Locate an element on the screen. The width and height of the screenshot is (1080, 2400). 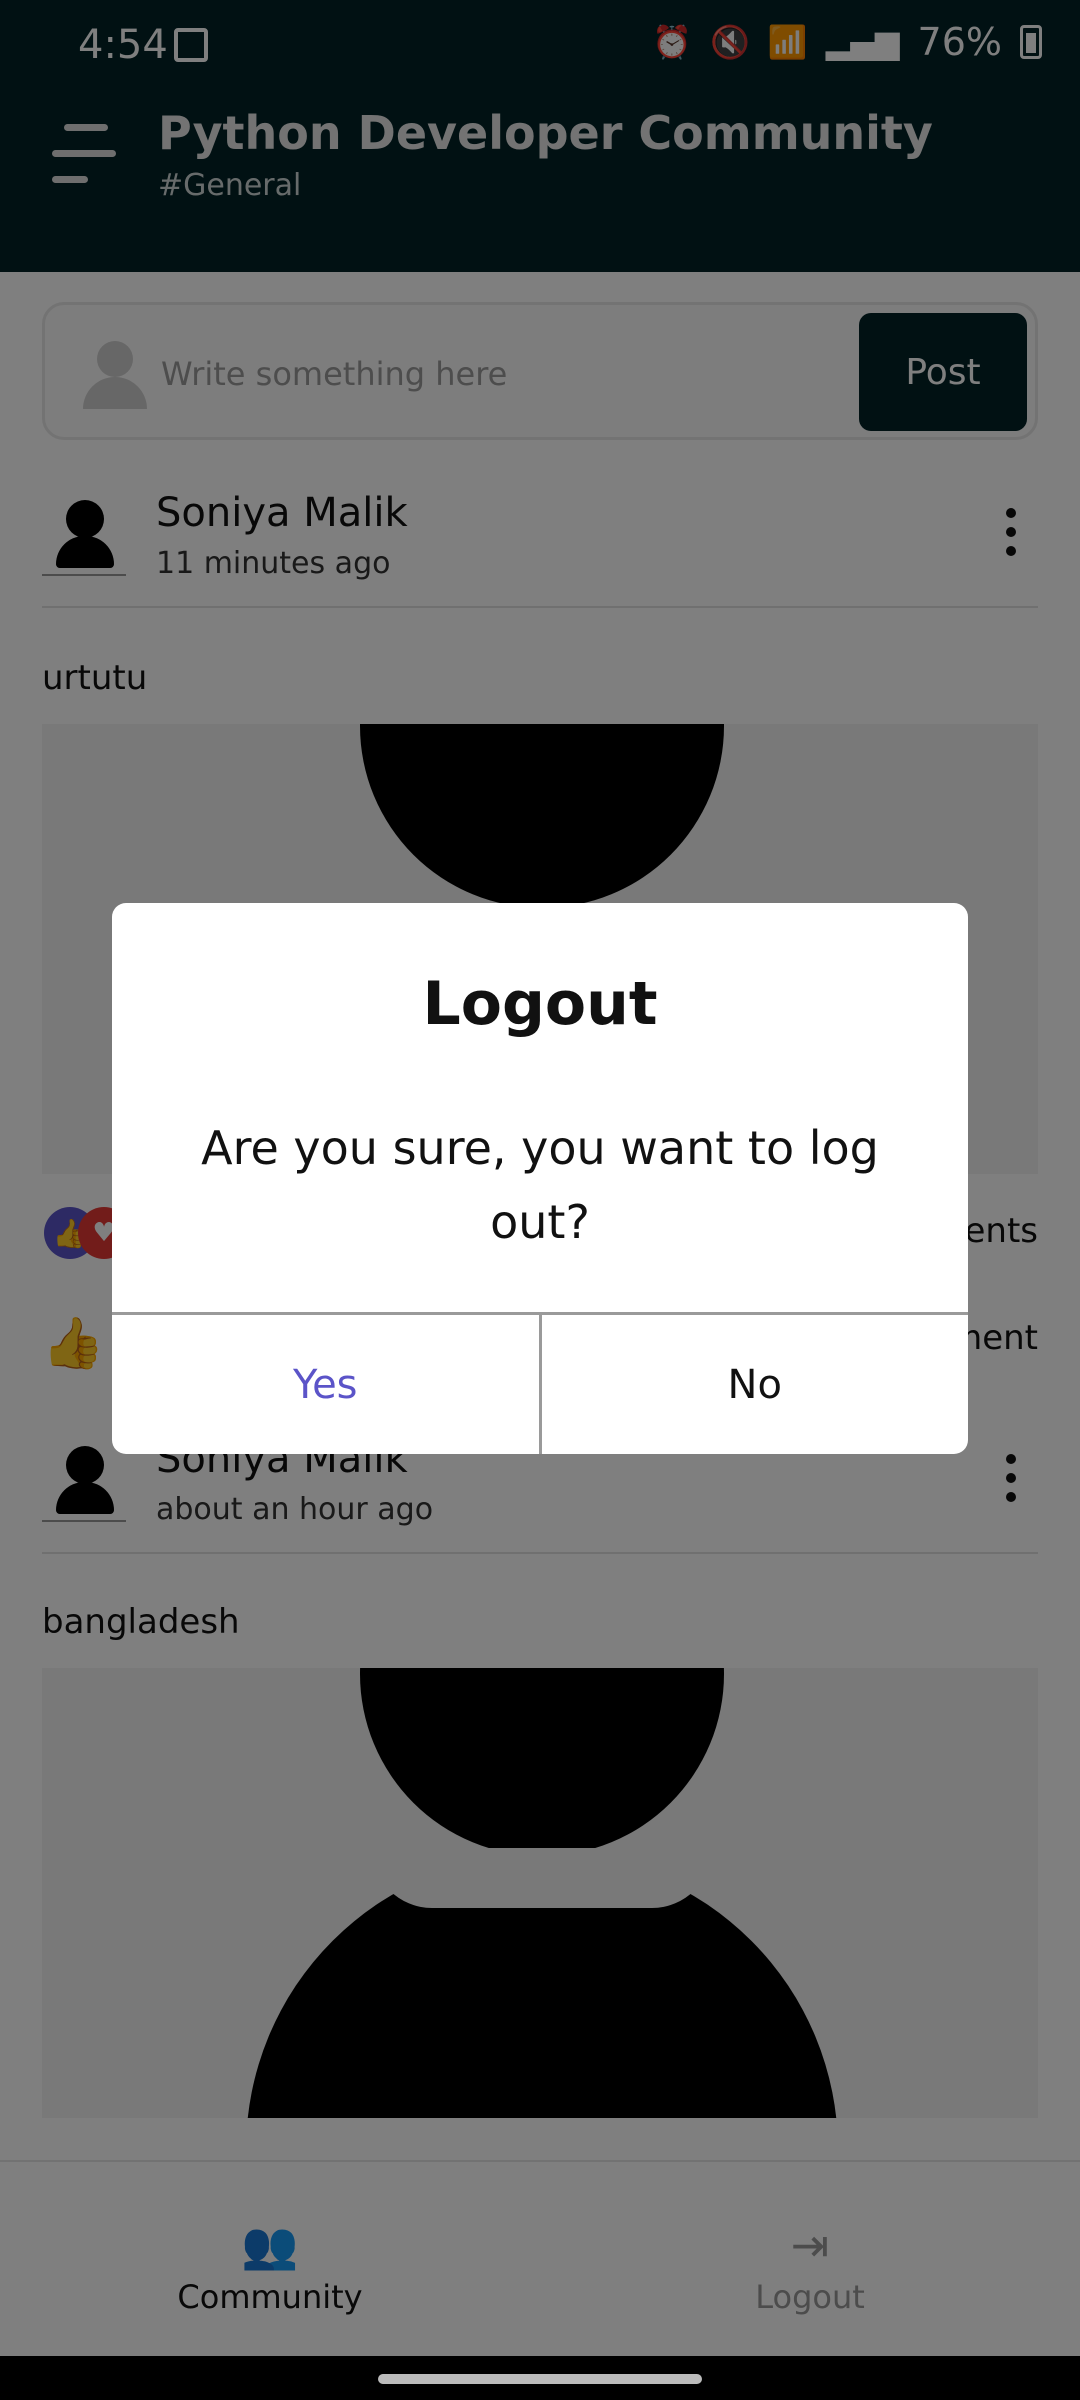
yes-button: Yes is located at coordinates (327, 1384).